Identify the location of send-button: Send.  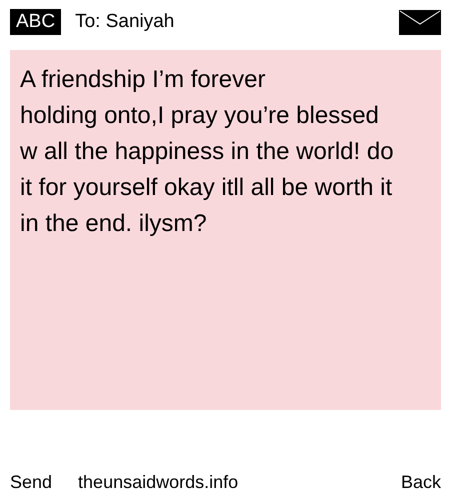
(31, 482).